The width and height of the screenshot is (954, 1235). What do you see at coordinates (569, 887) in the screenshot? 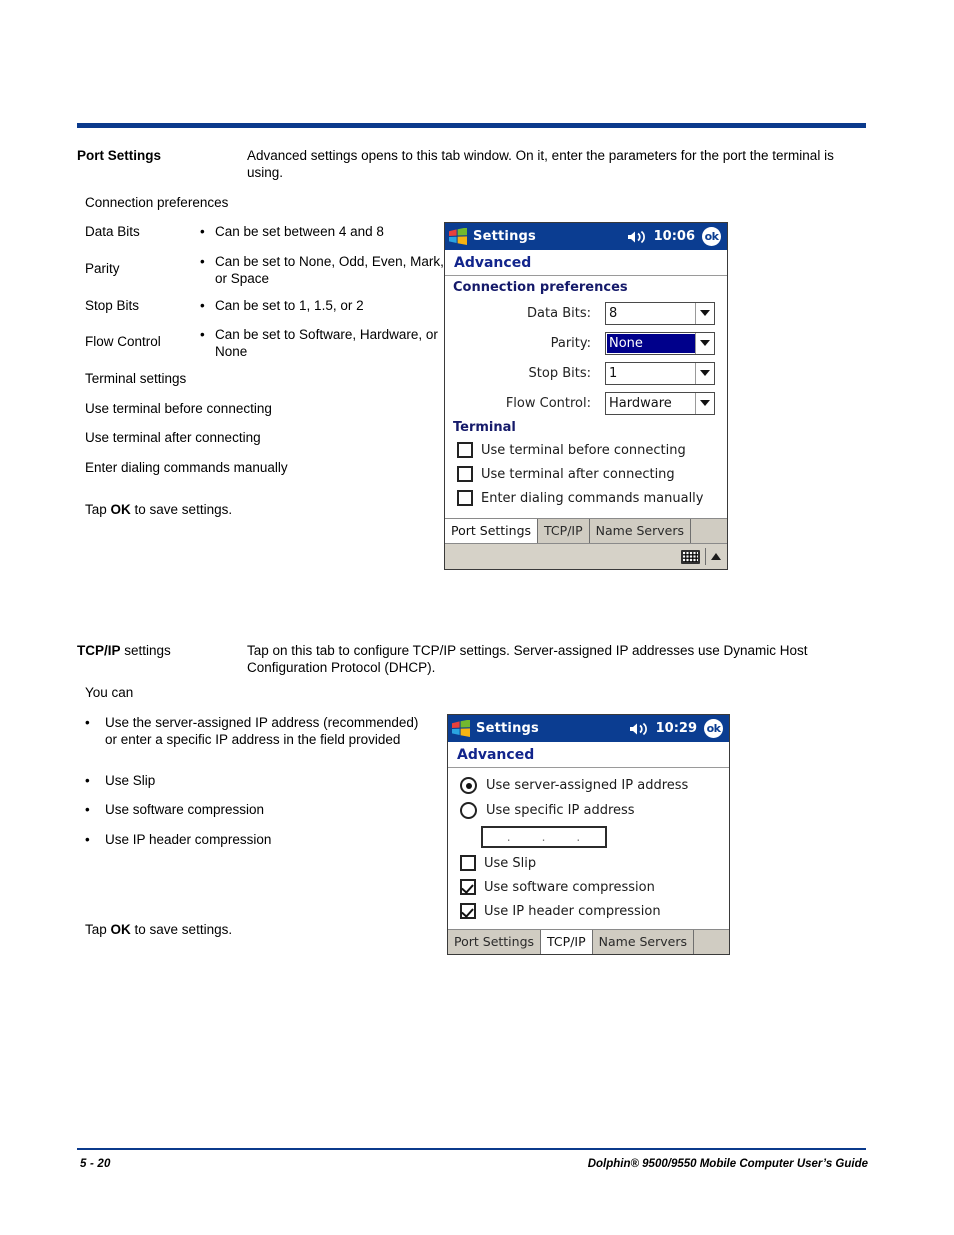
I see `checkbox-label: Use software compression` at bounding box center [569, 887].